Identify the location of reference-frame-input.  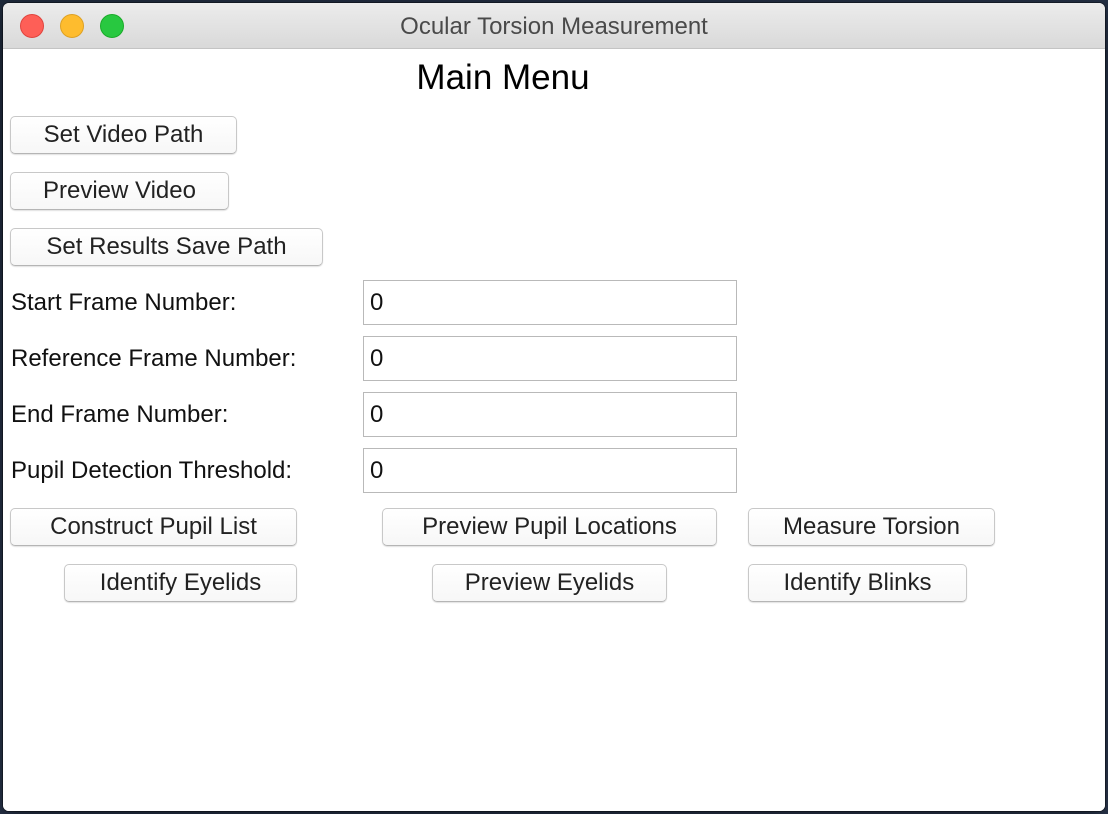
(550, 358).